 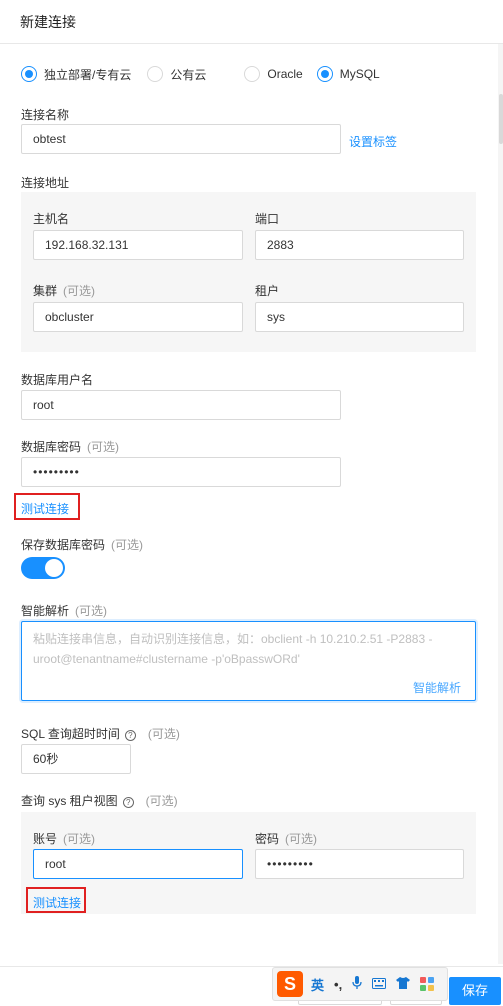 What do you see at coordinates (138, 317) in the screenshot?
I see `cluster-input: obcluster` at bounding box center [138, 317].